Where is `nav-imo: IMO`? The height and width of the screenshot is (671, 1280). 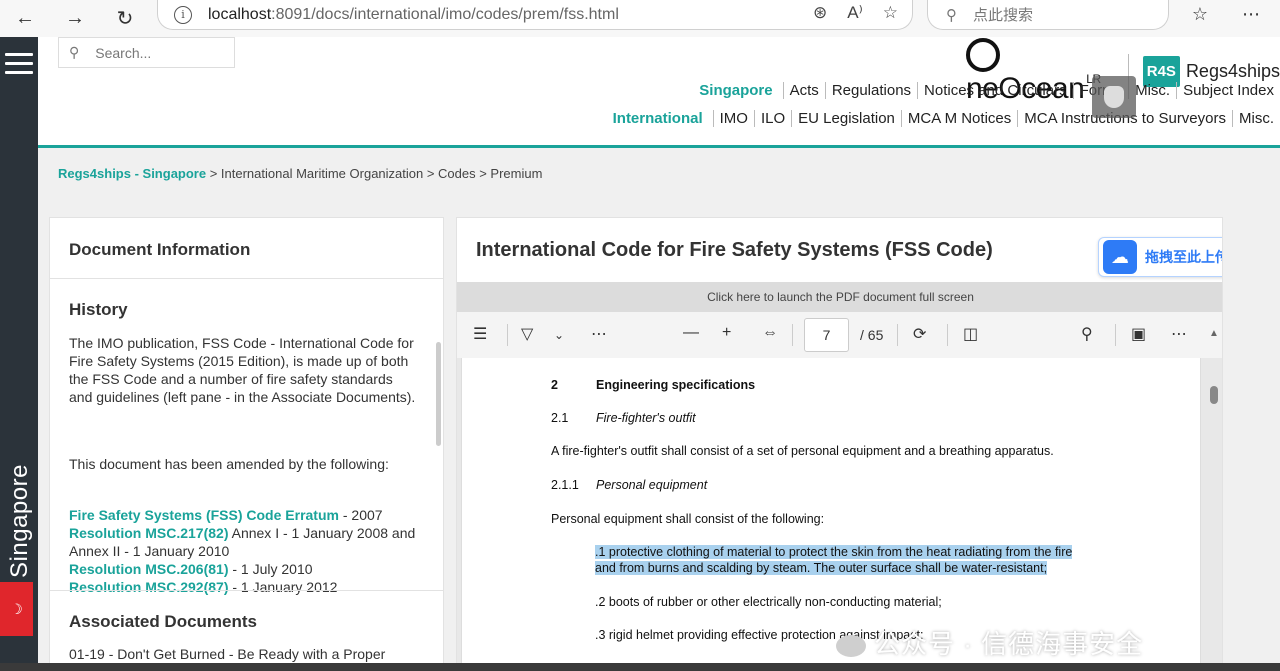 nav-imo: IMO is located at coordinates (733, 118).